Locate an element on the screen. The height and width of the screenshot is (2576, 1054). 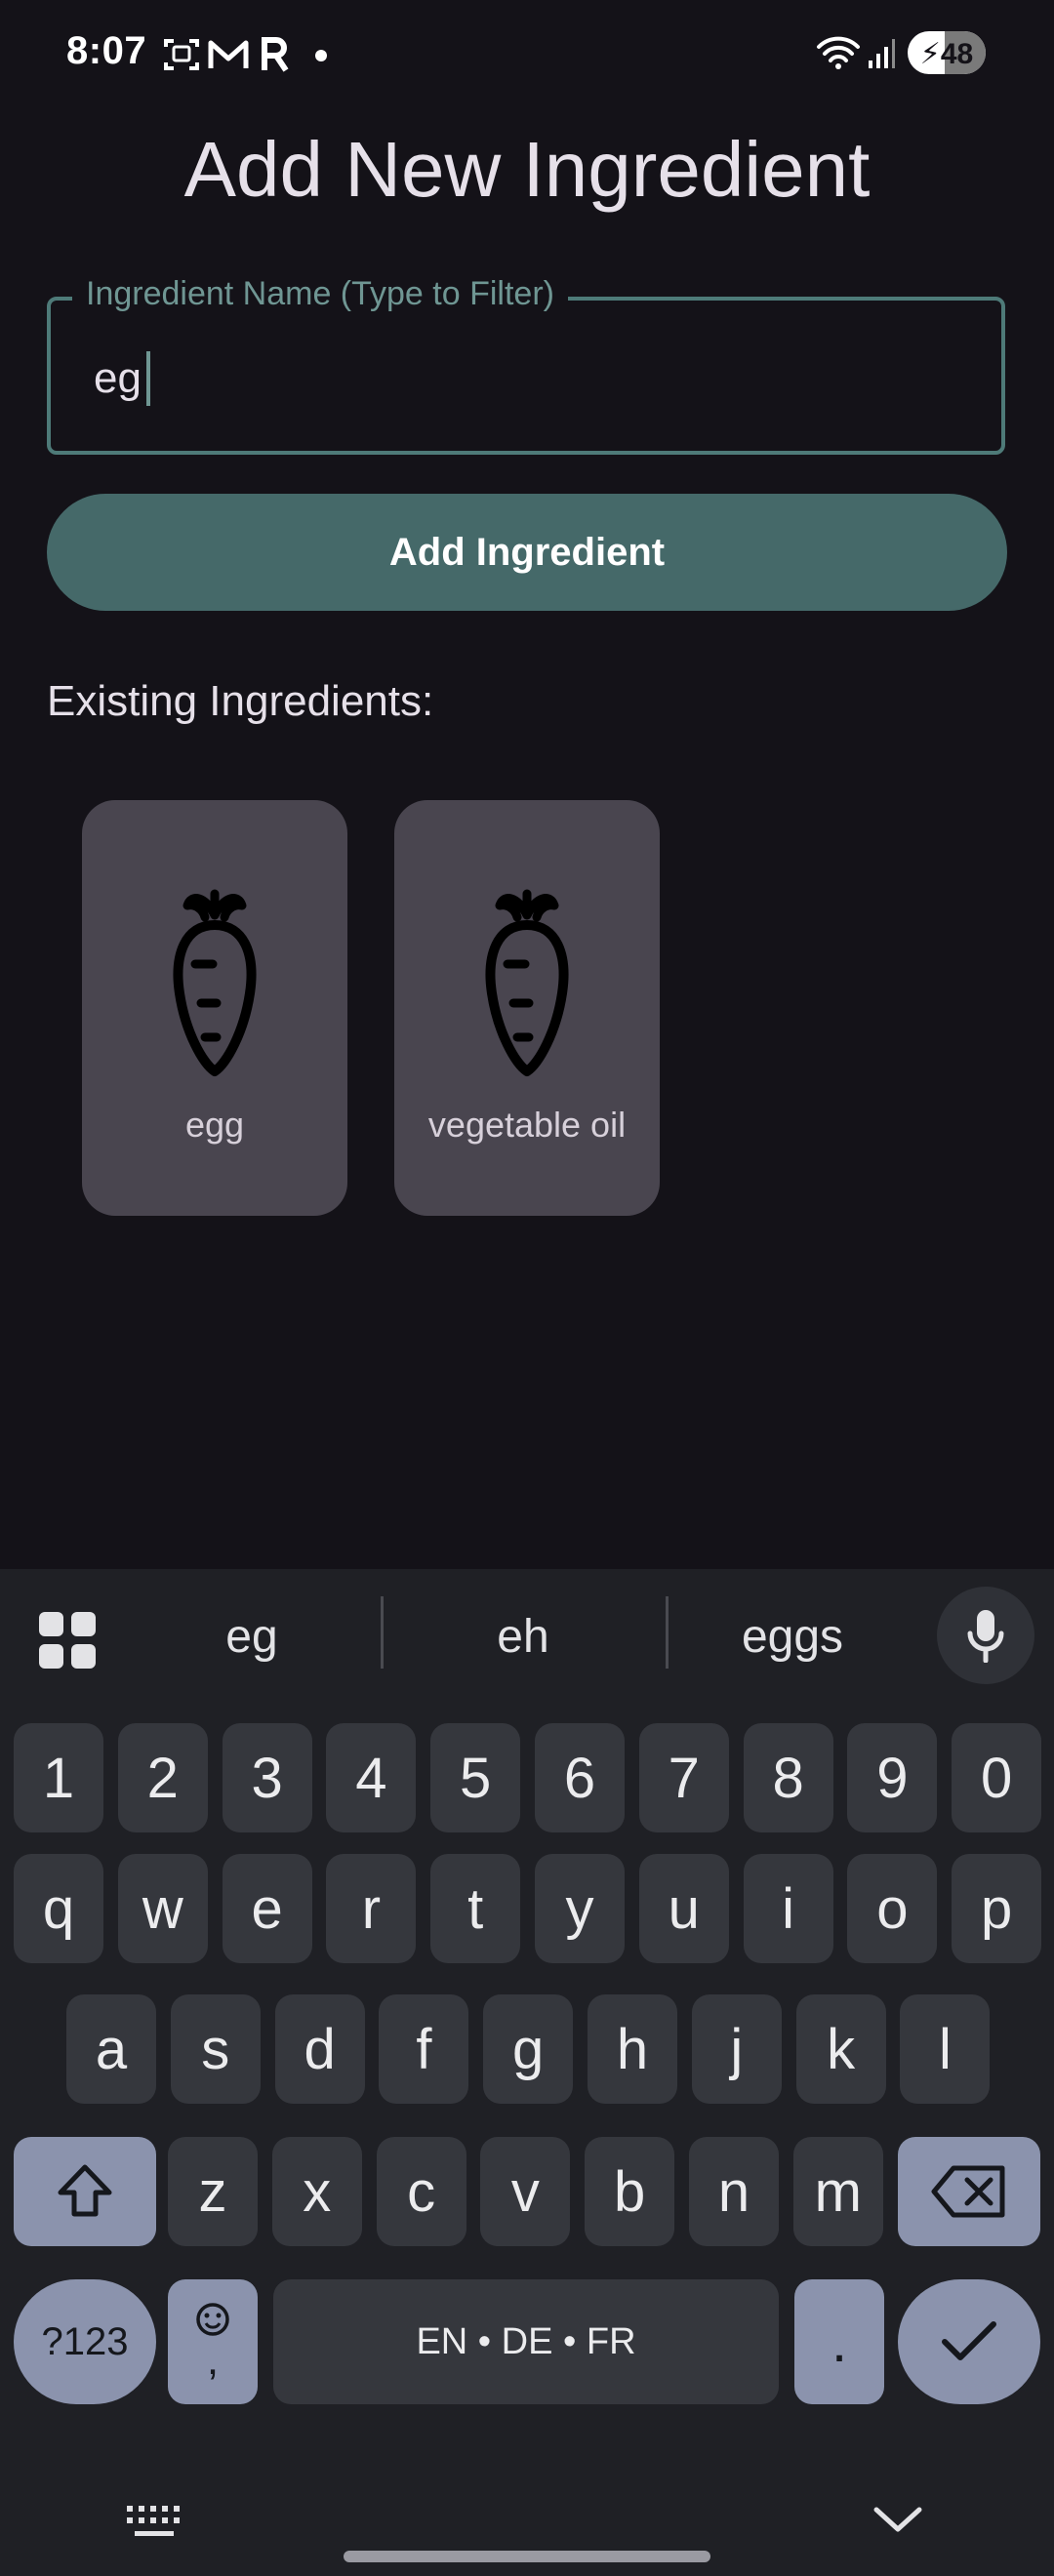
key-2-label: 2 is located at coordinates (162, 1778).